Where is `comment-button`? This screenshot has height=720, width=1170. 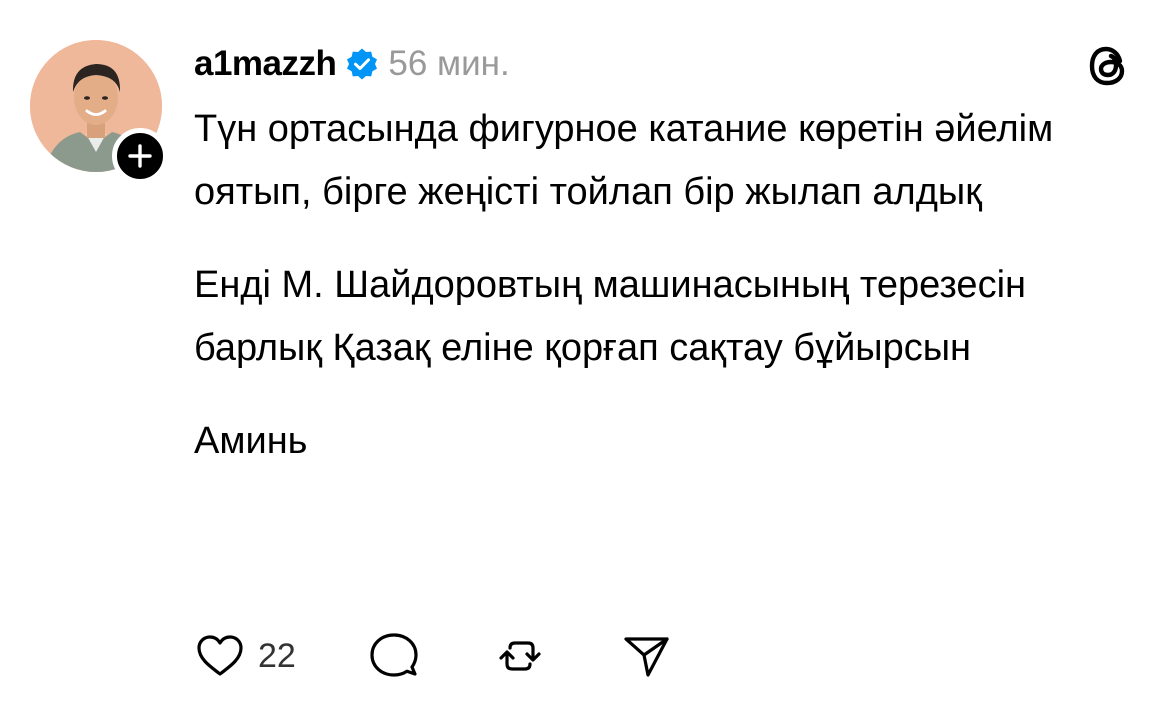
comment-button is located at coordinates (394, 656).